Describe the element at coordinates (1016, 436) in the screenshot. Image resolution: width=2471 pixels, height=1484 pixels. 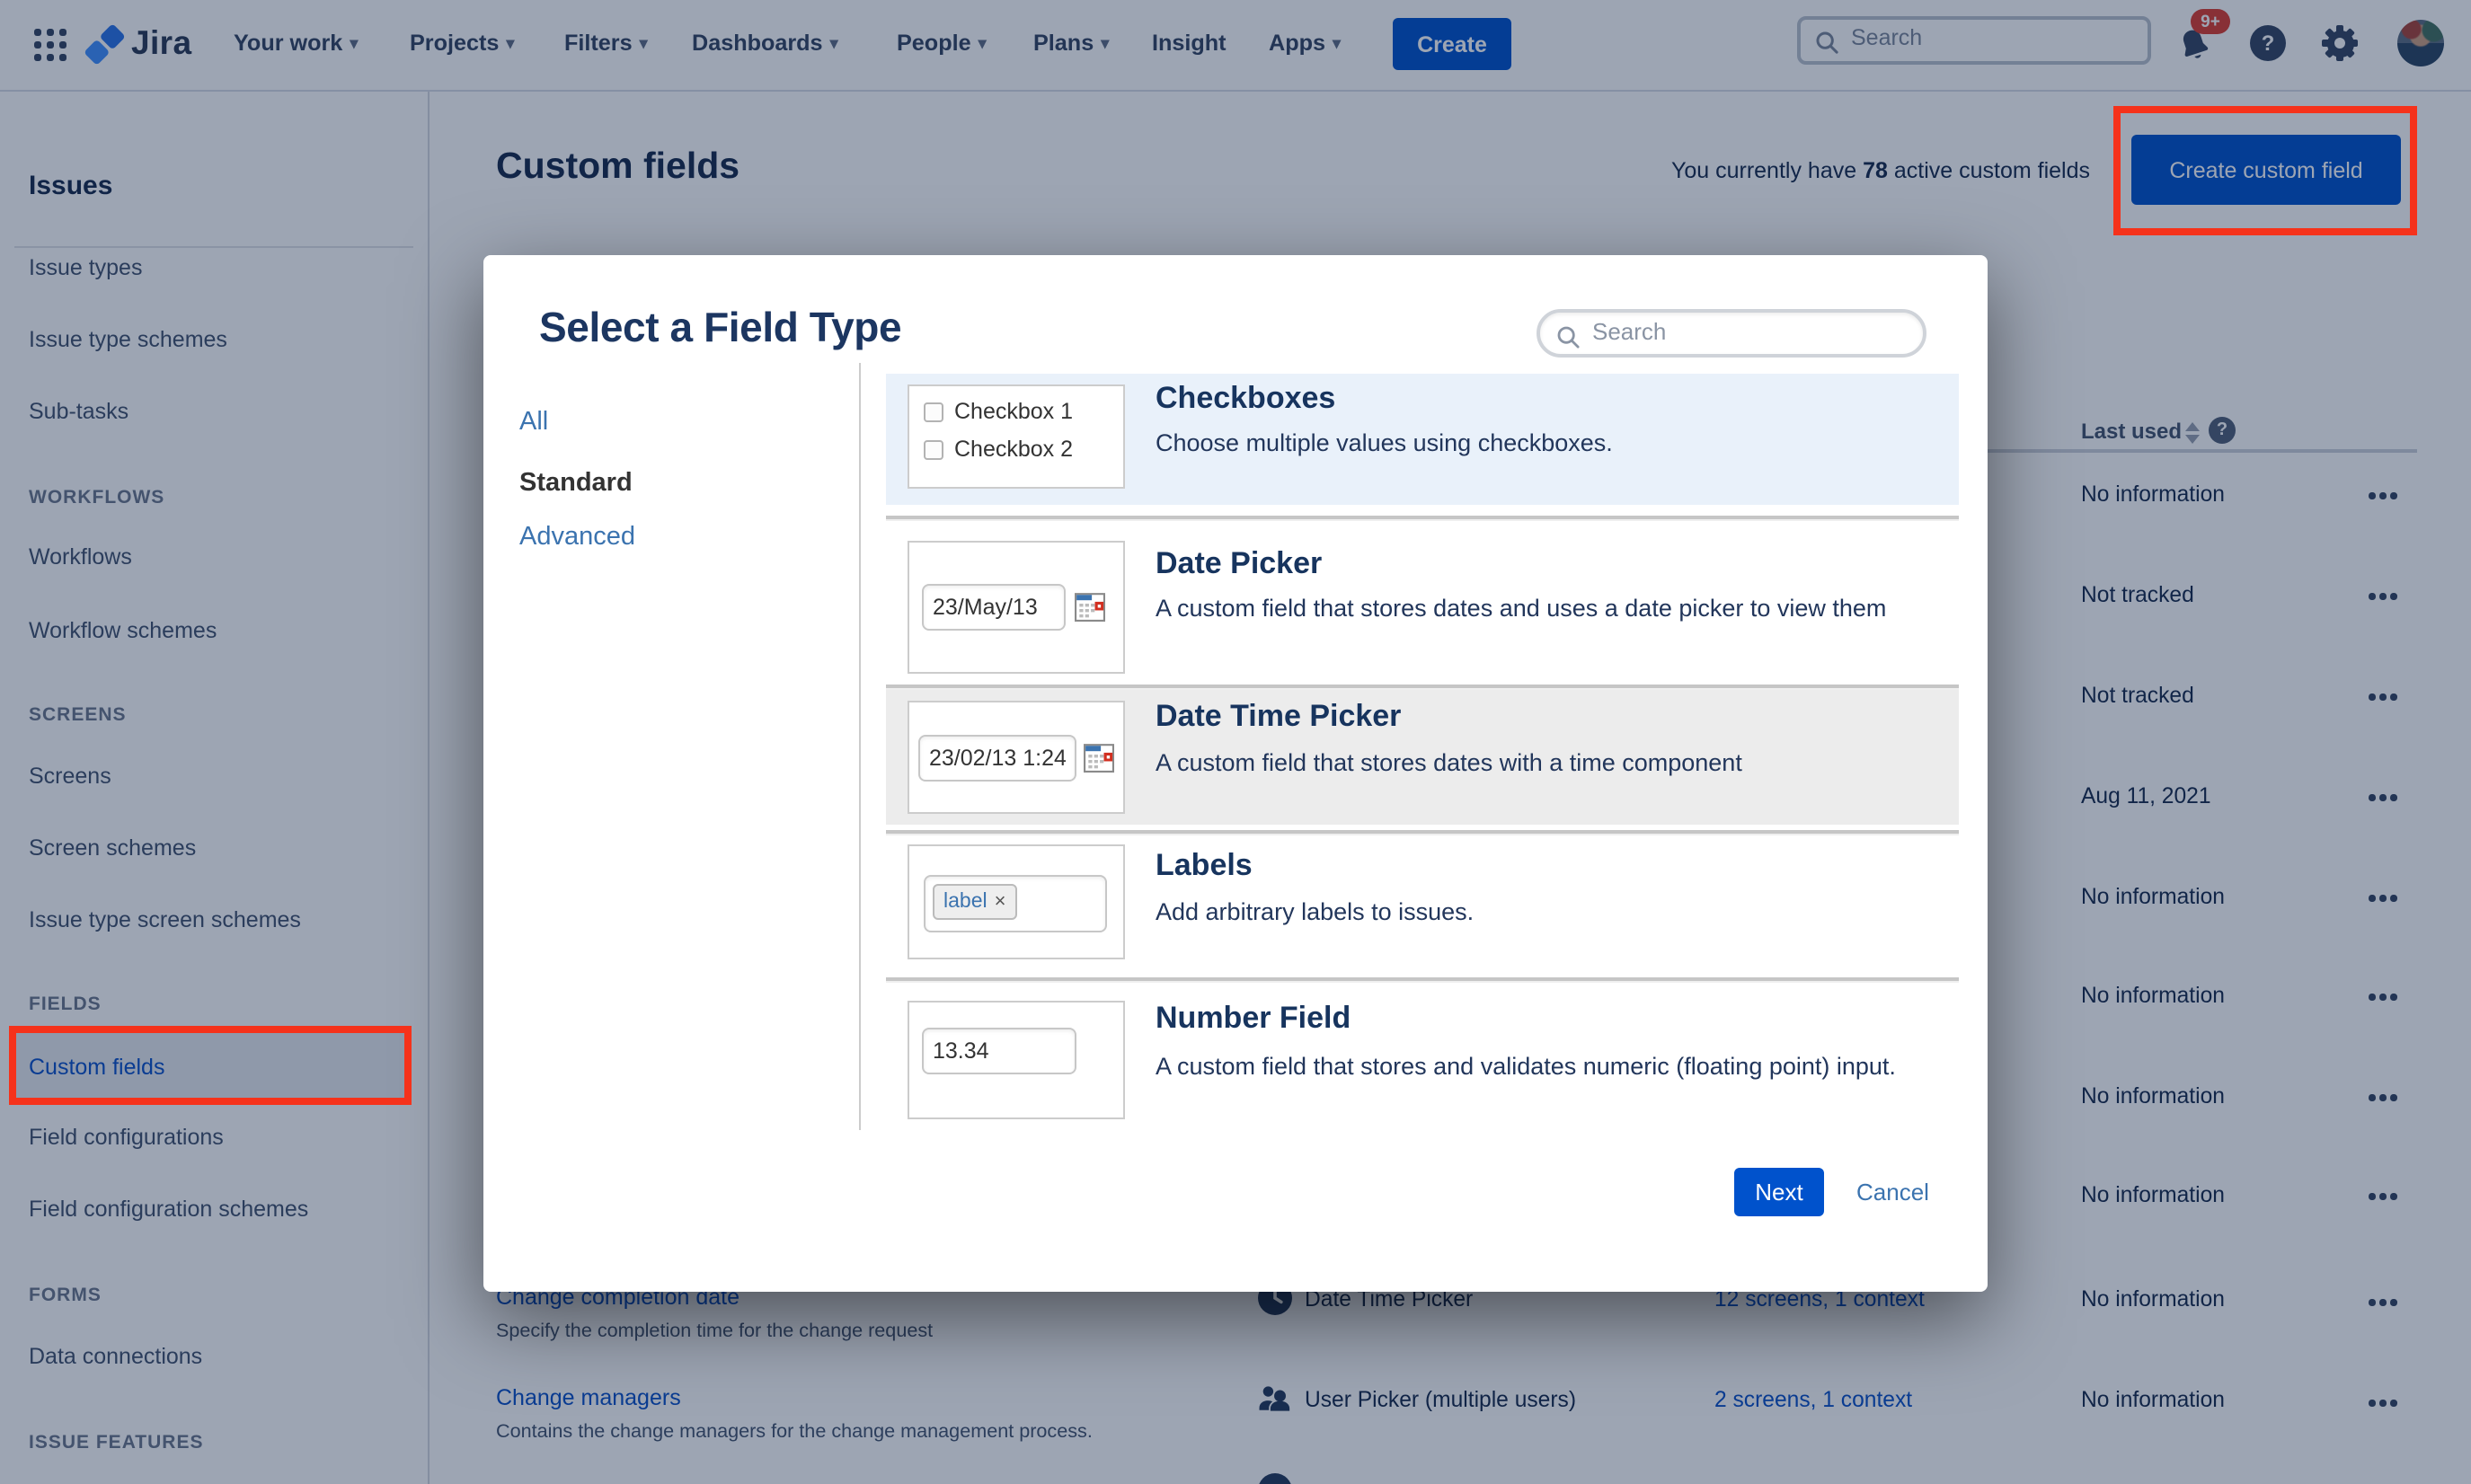
I see `checkboxes-preview: Checkbox 1 Checkbox 2` at that location.